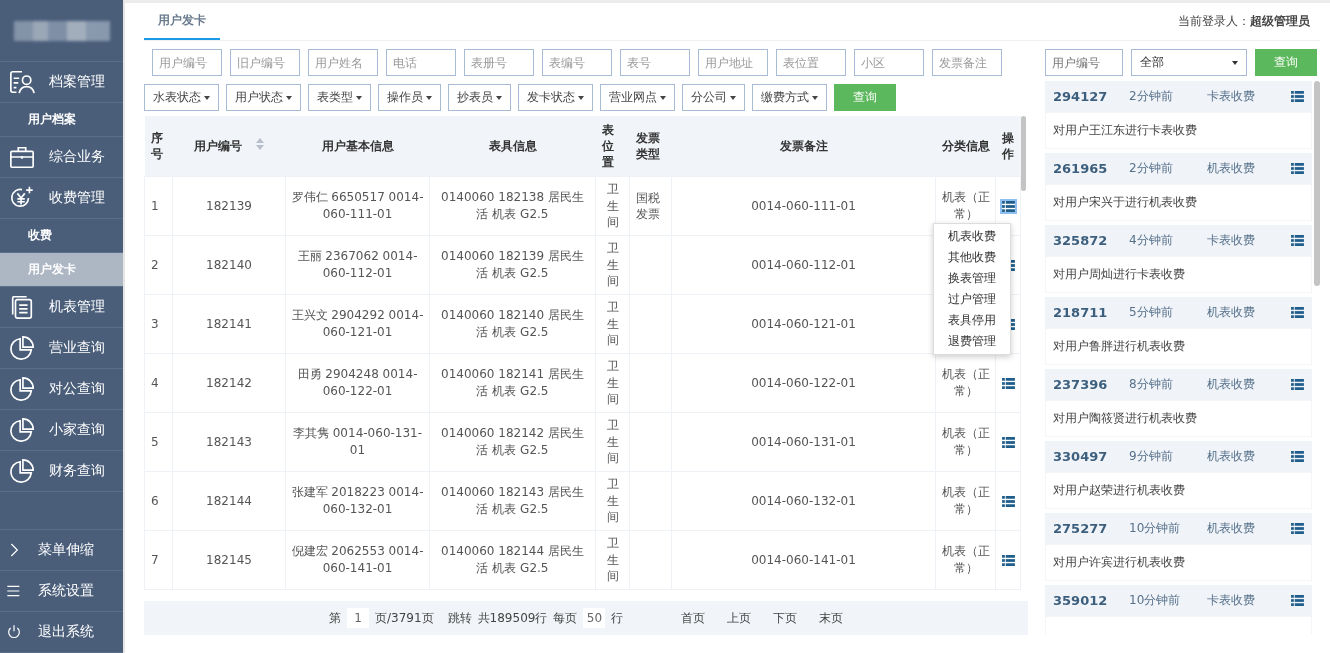 This screenshot has width=1330, height=653. I want to click on column-header: 序号, so click(156, 146).